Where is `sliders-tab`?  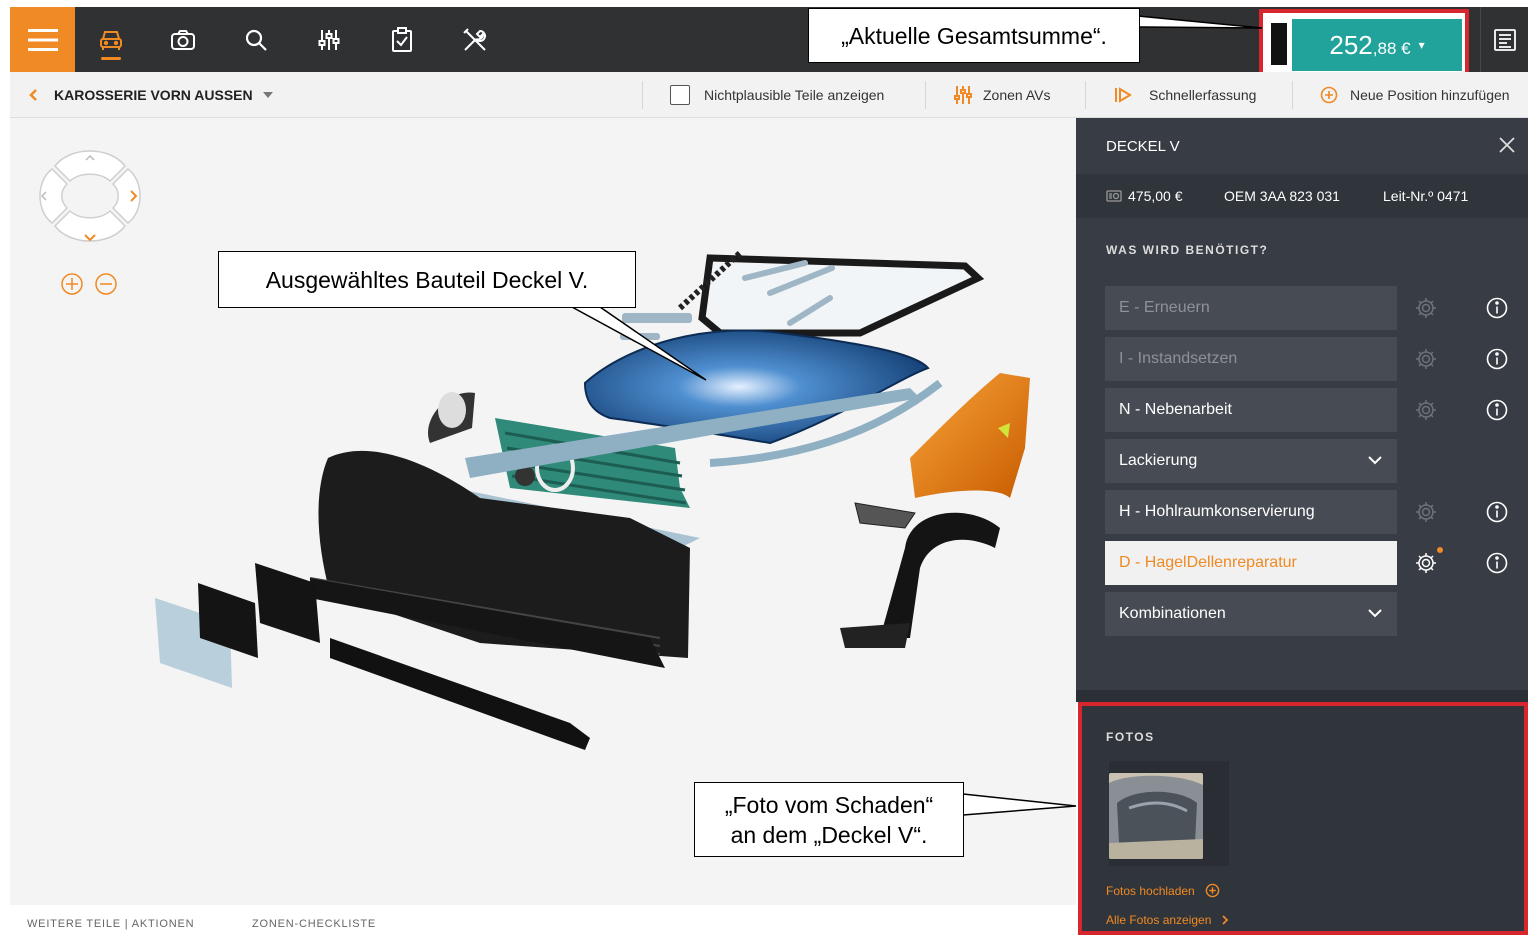
sliders-tab is located at coordinates (329, 39).